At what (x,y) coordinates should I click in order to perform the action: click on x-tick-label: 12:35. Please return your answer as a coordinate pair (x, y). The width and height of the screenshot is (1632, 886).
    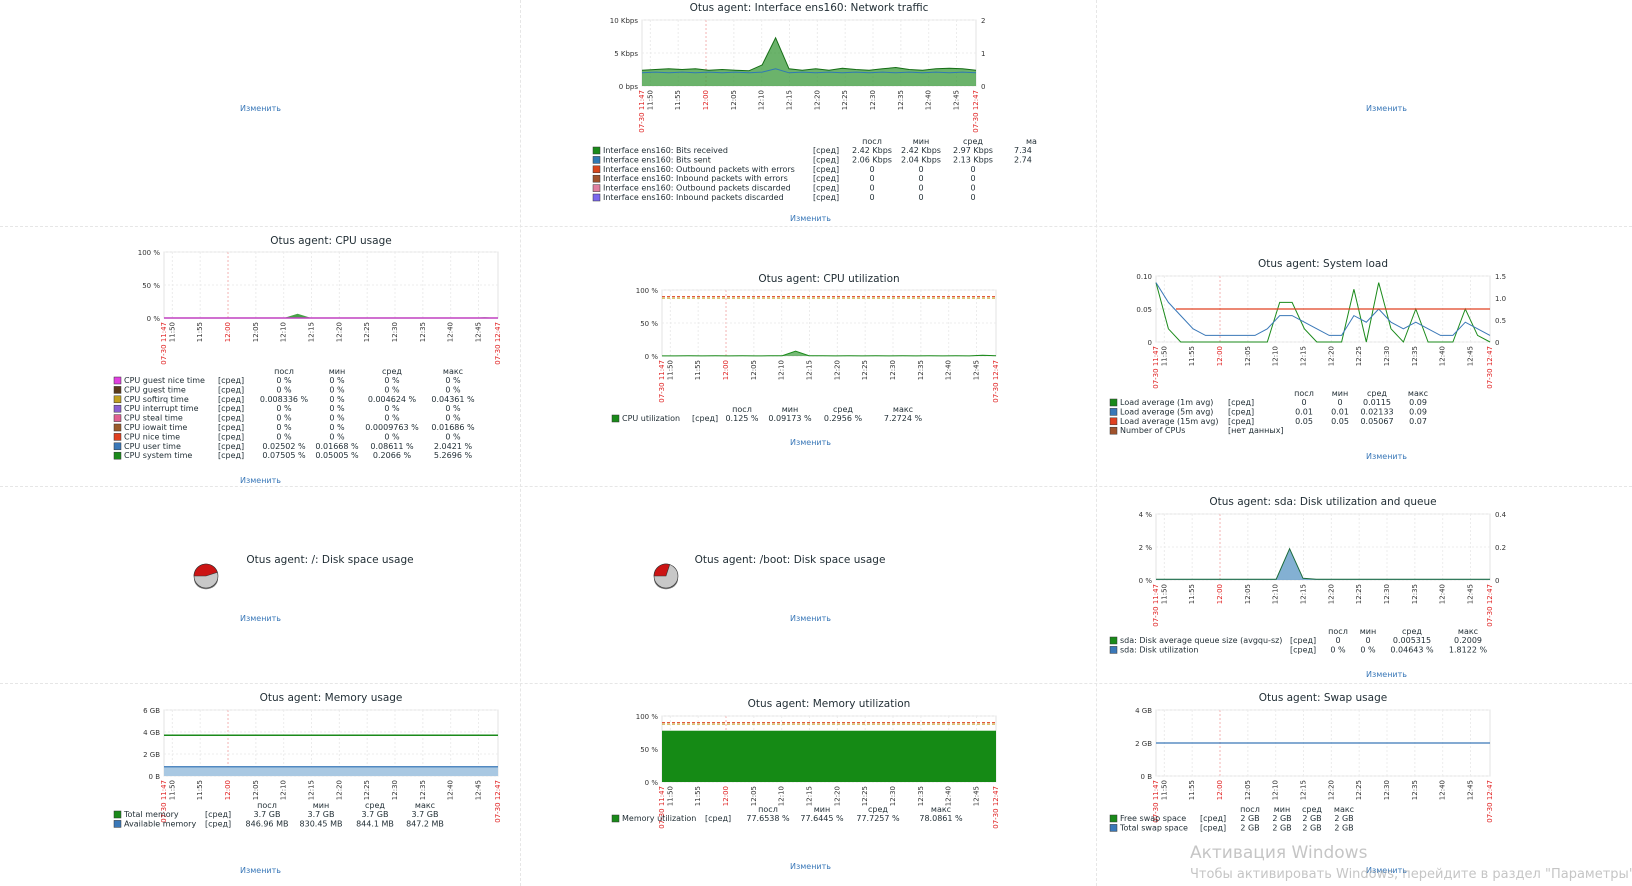
    Looking at the image, I should click on (1415, 594).